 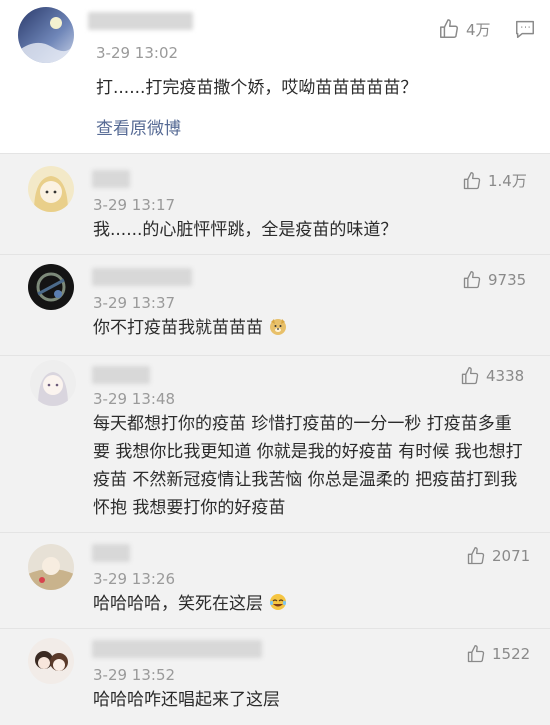 I want to click on like-count: 2071, so click(x=511, y=556).